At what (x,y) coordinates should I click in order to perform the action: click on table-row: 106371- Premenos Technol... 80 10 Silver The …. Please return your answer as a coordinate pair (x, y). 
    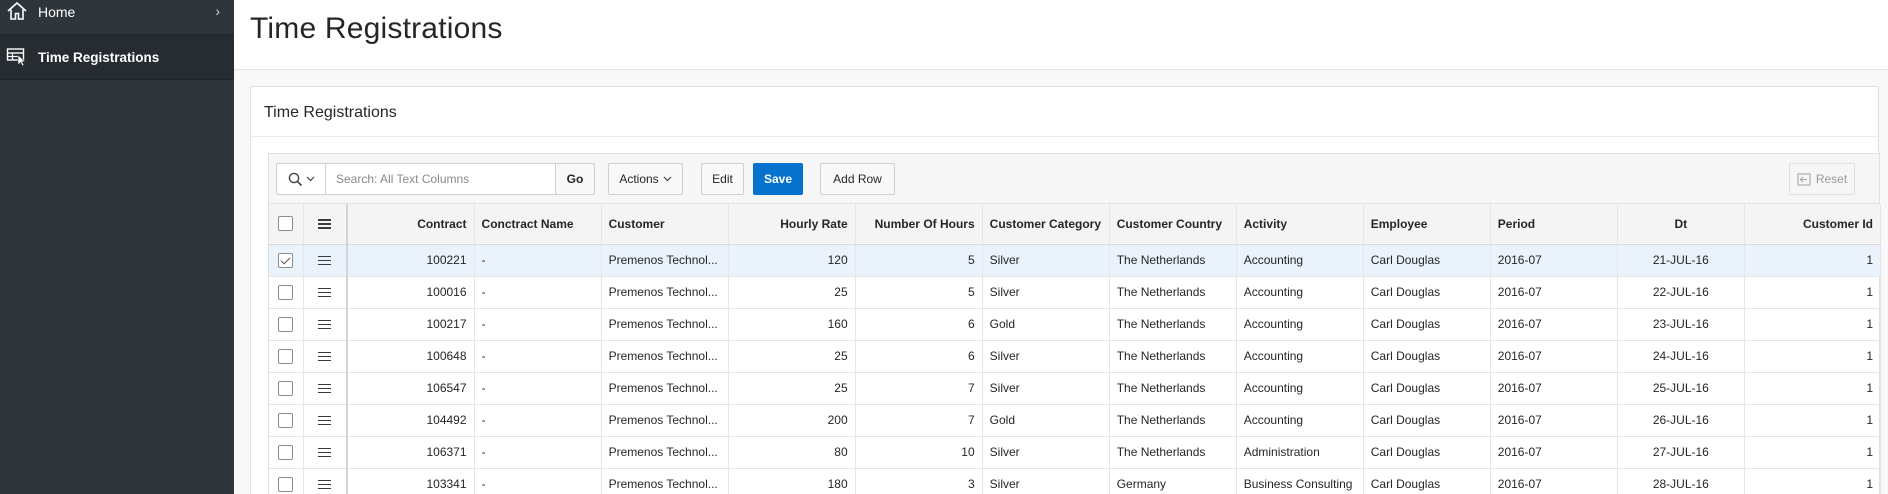
    Looking at the image, I should click on (1075, 452).